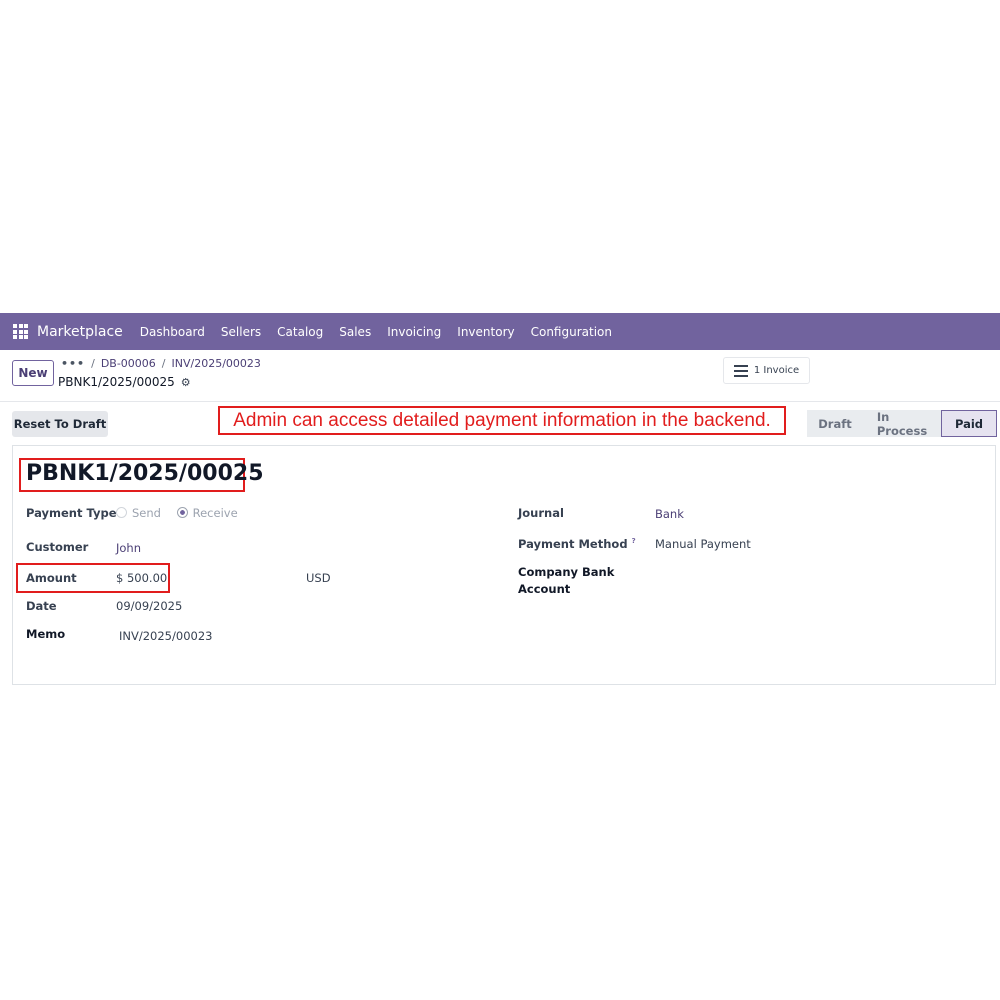 Image resolution: width=1000 pixels, height=1000 pixels. Describe the element at coordinates (165, 636) in the screenshot. I see `memo-field: INV/2025/00023` at that location.